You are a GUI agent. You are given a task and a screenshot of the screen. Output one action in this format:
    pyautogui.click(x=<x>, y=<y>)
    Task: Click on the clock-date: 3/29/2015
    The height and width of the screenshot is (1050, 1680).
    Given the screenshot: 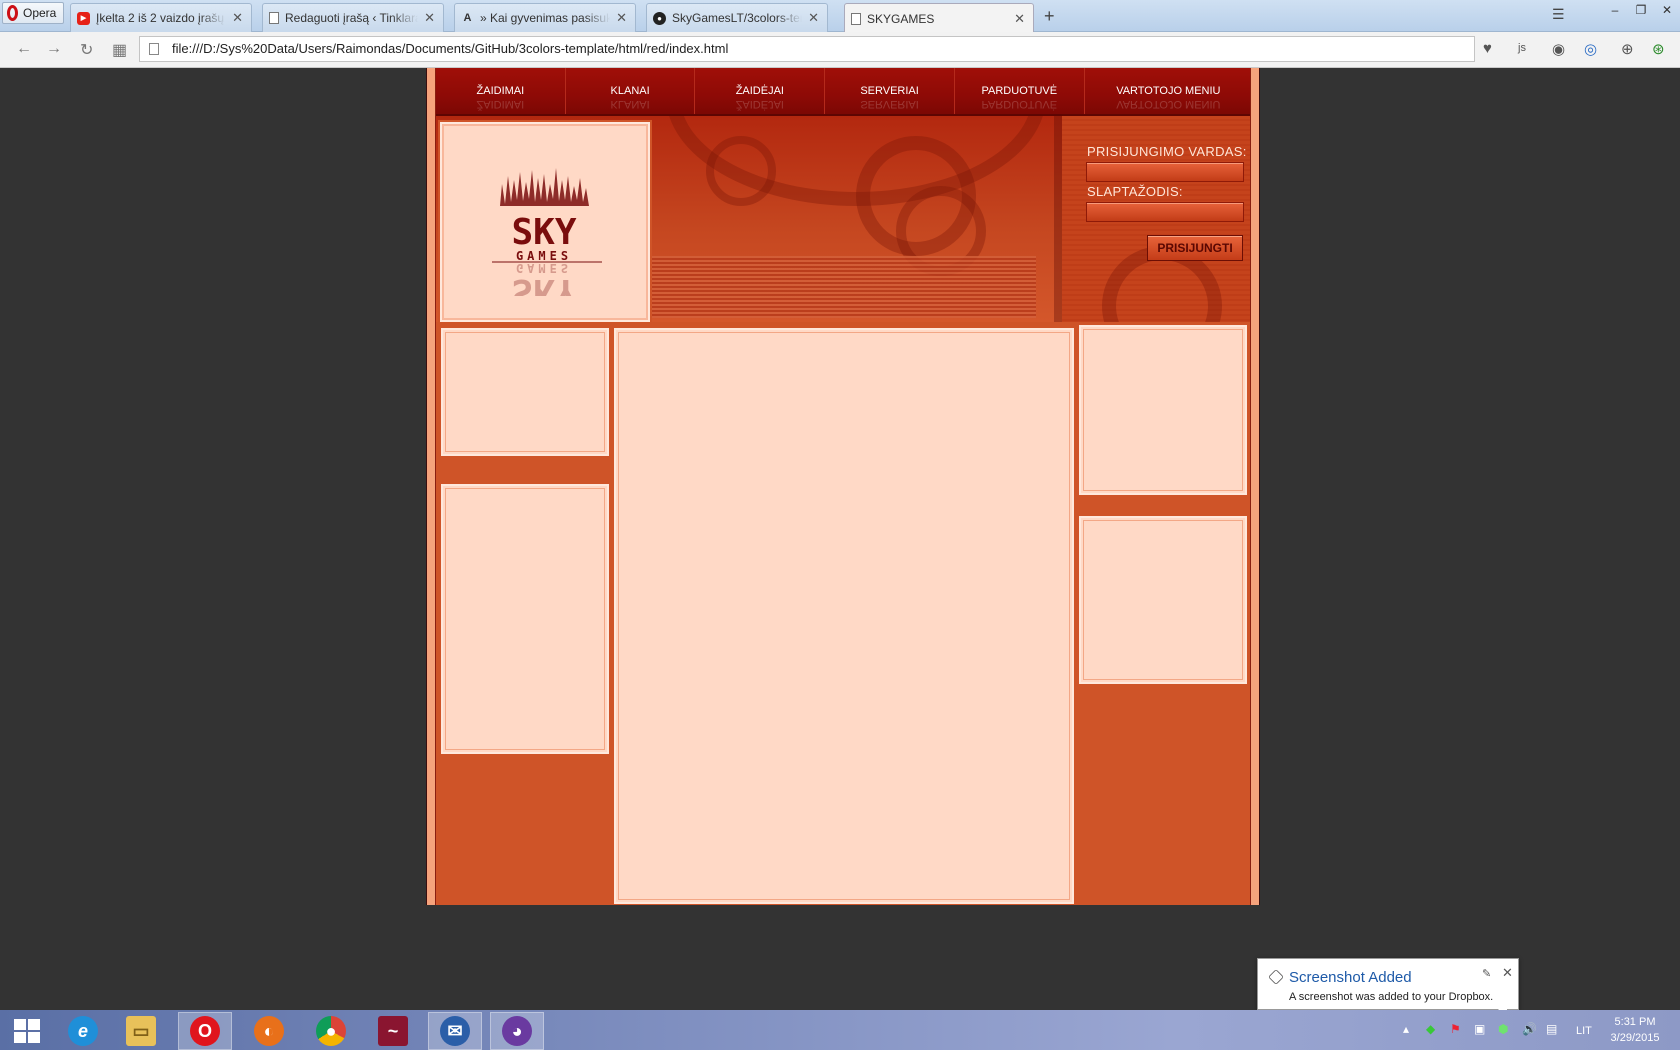 What is the action you would take?
    pyautogui.click(x=1635, y=1038)
    